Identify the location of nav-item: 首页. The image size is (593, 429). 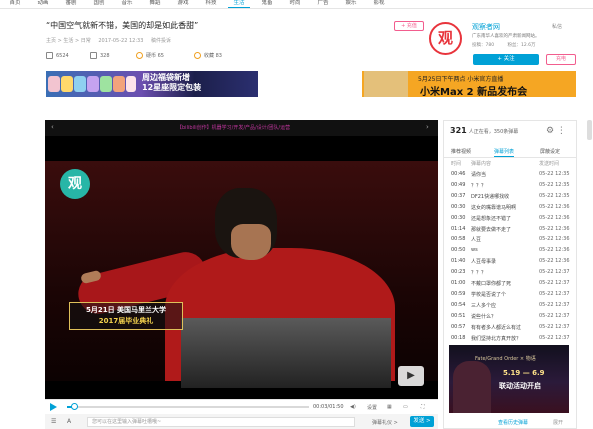
(15, 4).